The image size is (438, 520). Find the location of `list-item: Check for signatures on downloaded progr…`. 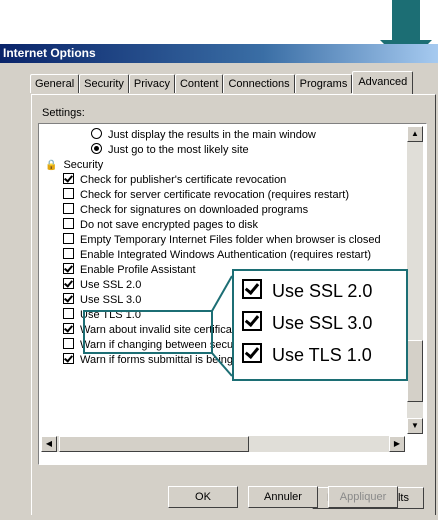

list-item: Check for signatures on downloaded progr… is located at coordinates (185, 210).